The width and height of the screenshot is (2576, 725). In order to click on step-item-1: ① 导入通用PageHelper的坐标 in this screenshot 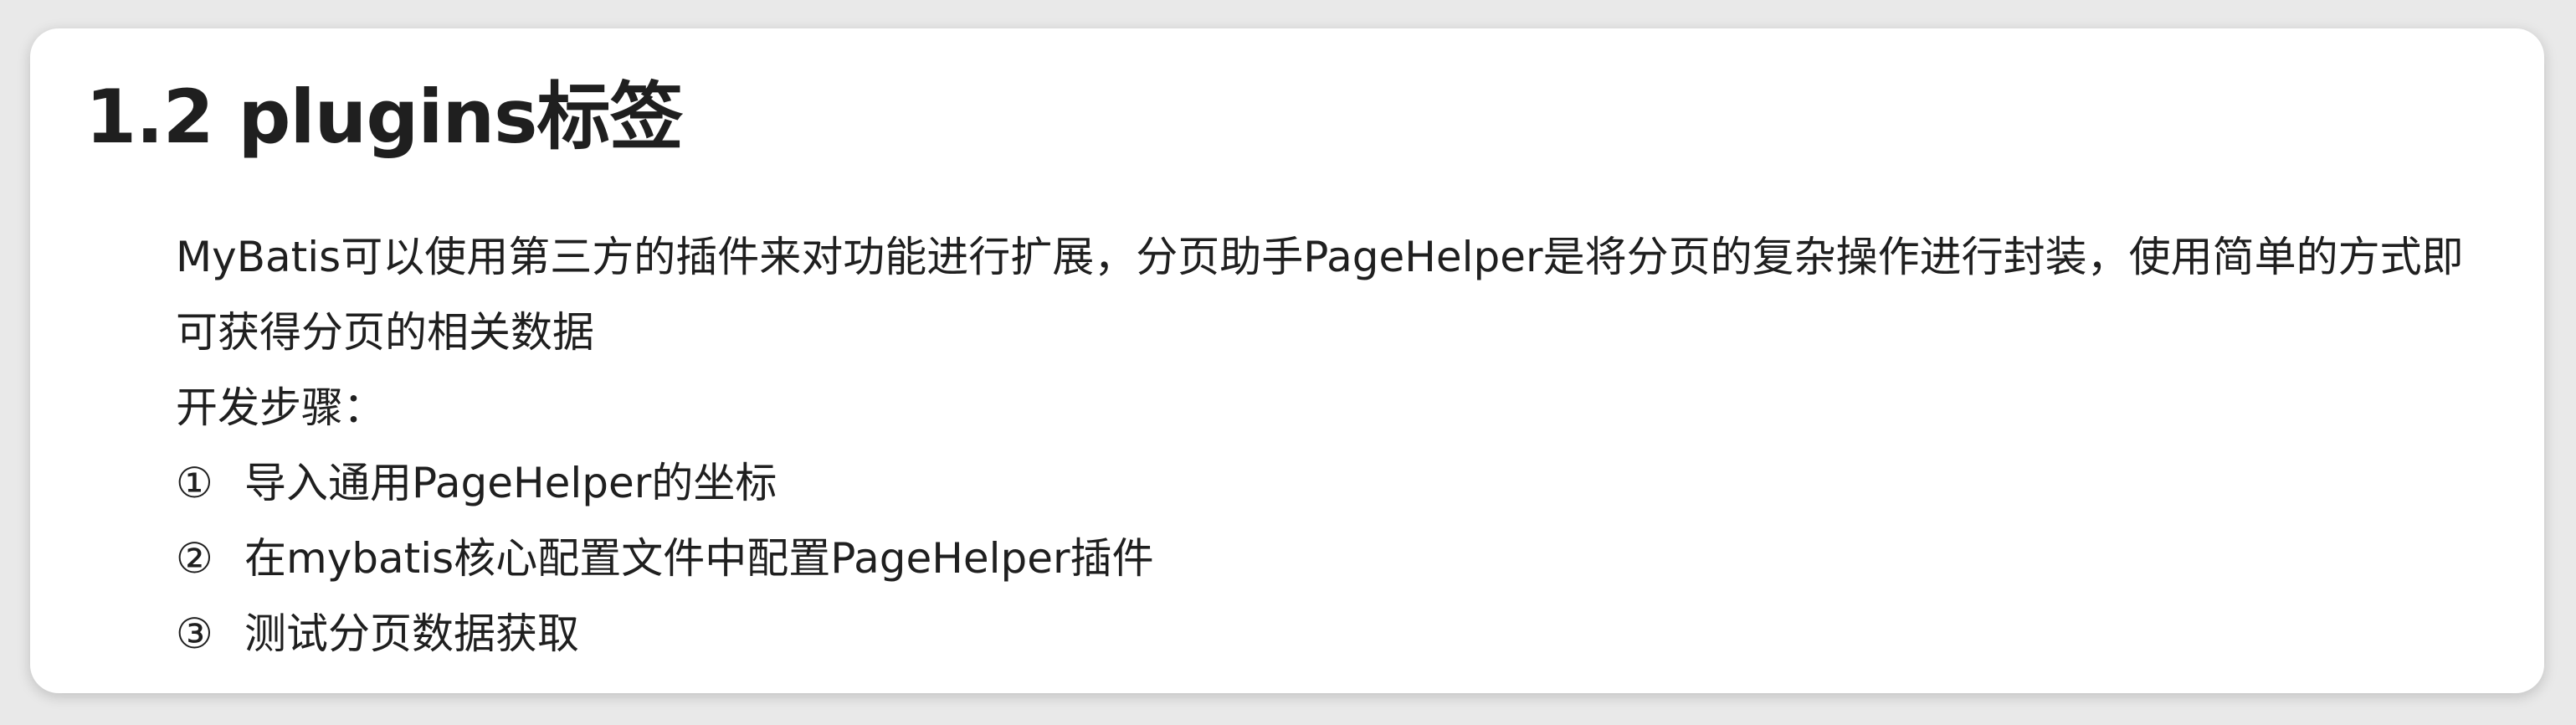, I will do `click(1331, 483)`.